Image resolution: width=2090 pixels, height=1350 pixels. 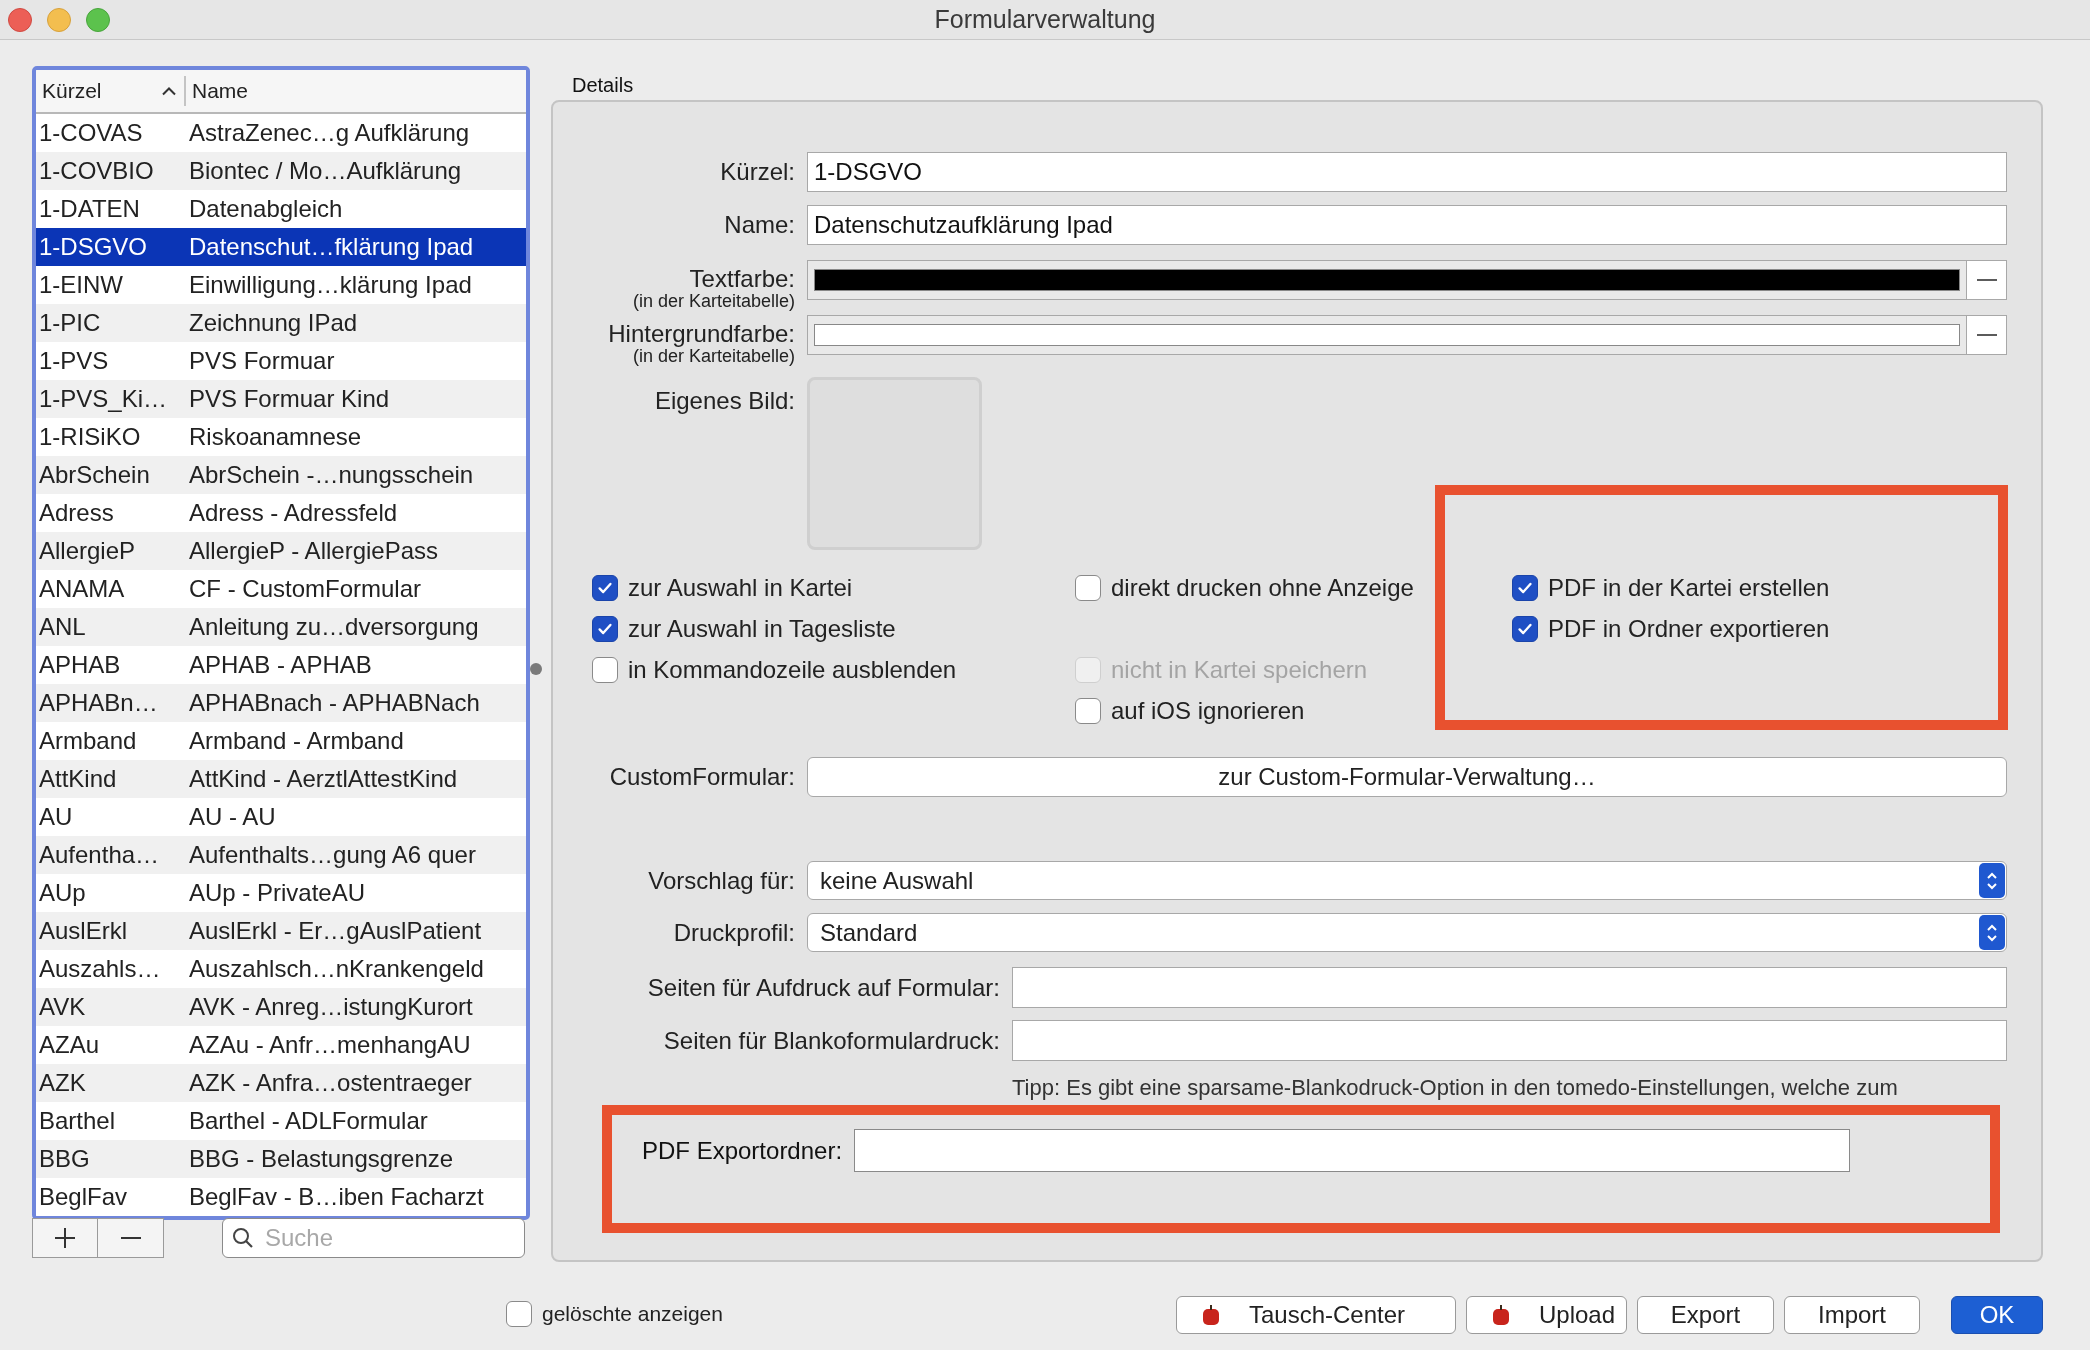 I want to click on field-label: Seiten für Blankoformulardruck:, so click(x=831, y=1040).